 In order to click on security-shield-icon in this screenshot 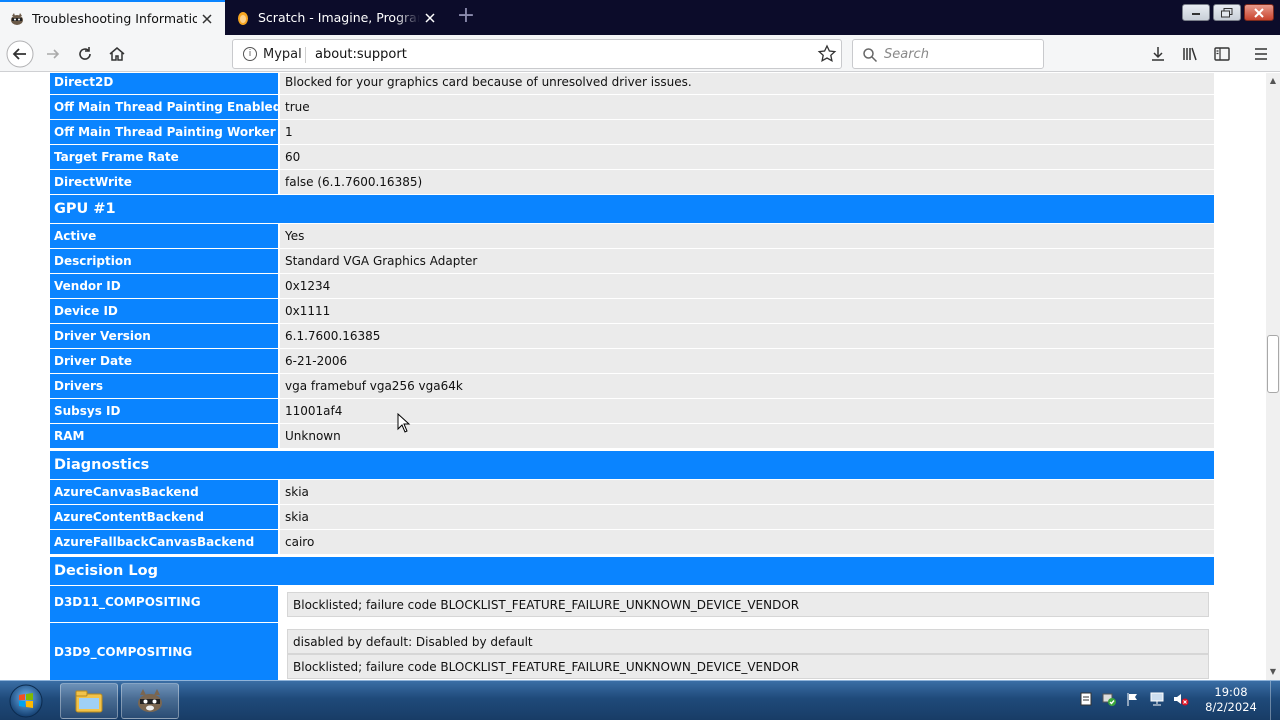, I will do `click(1109, 699)`.